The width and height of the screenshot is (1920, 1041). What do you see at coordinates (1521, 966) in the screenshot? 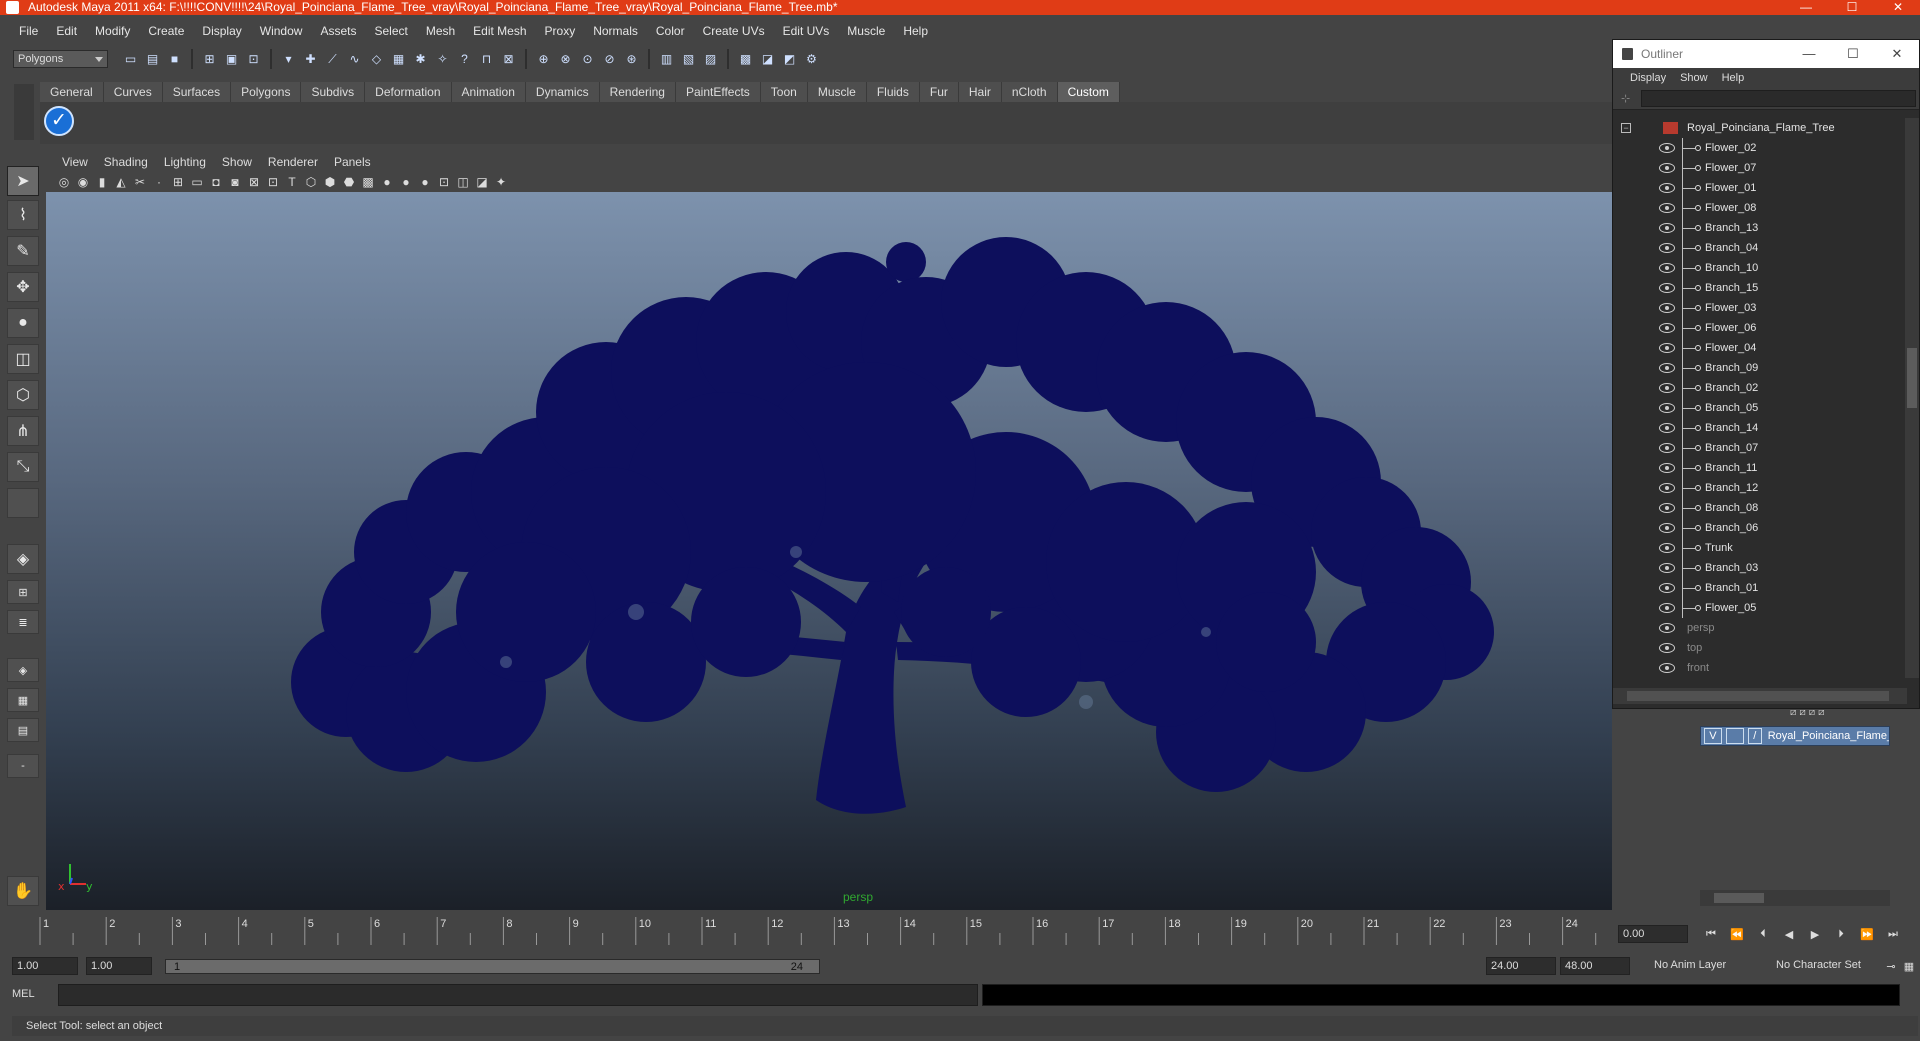
I see `playback-end-field: 24.00` at bounding box center [1521, 966].